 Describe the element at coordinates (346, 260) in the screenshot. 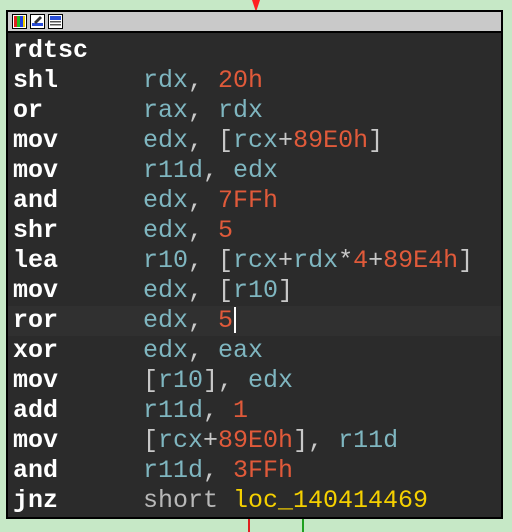

I see `operand-punctuation: *` at that location.